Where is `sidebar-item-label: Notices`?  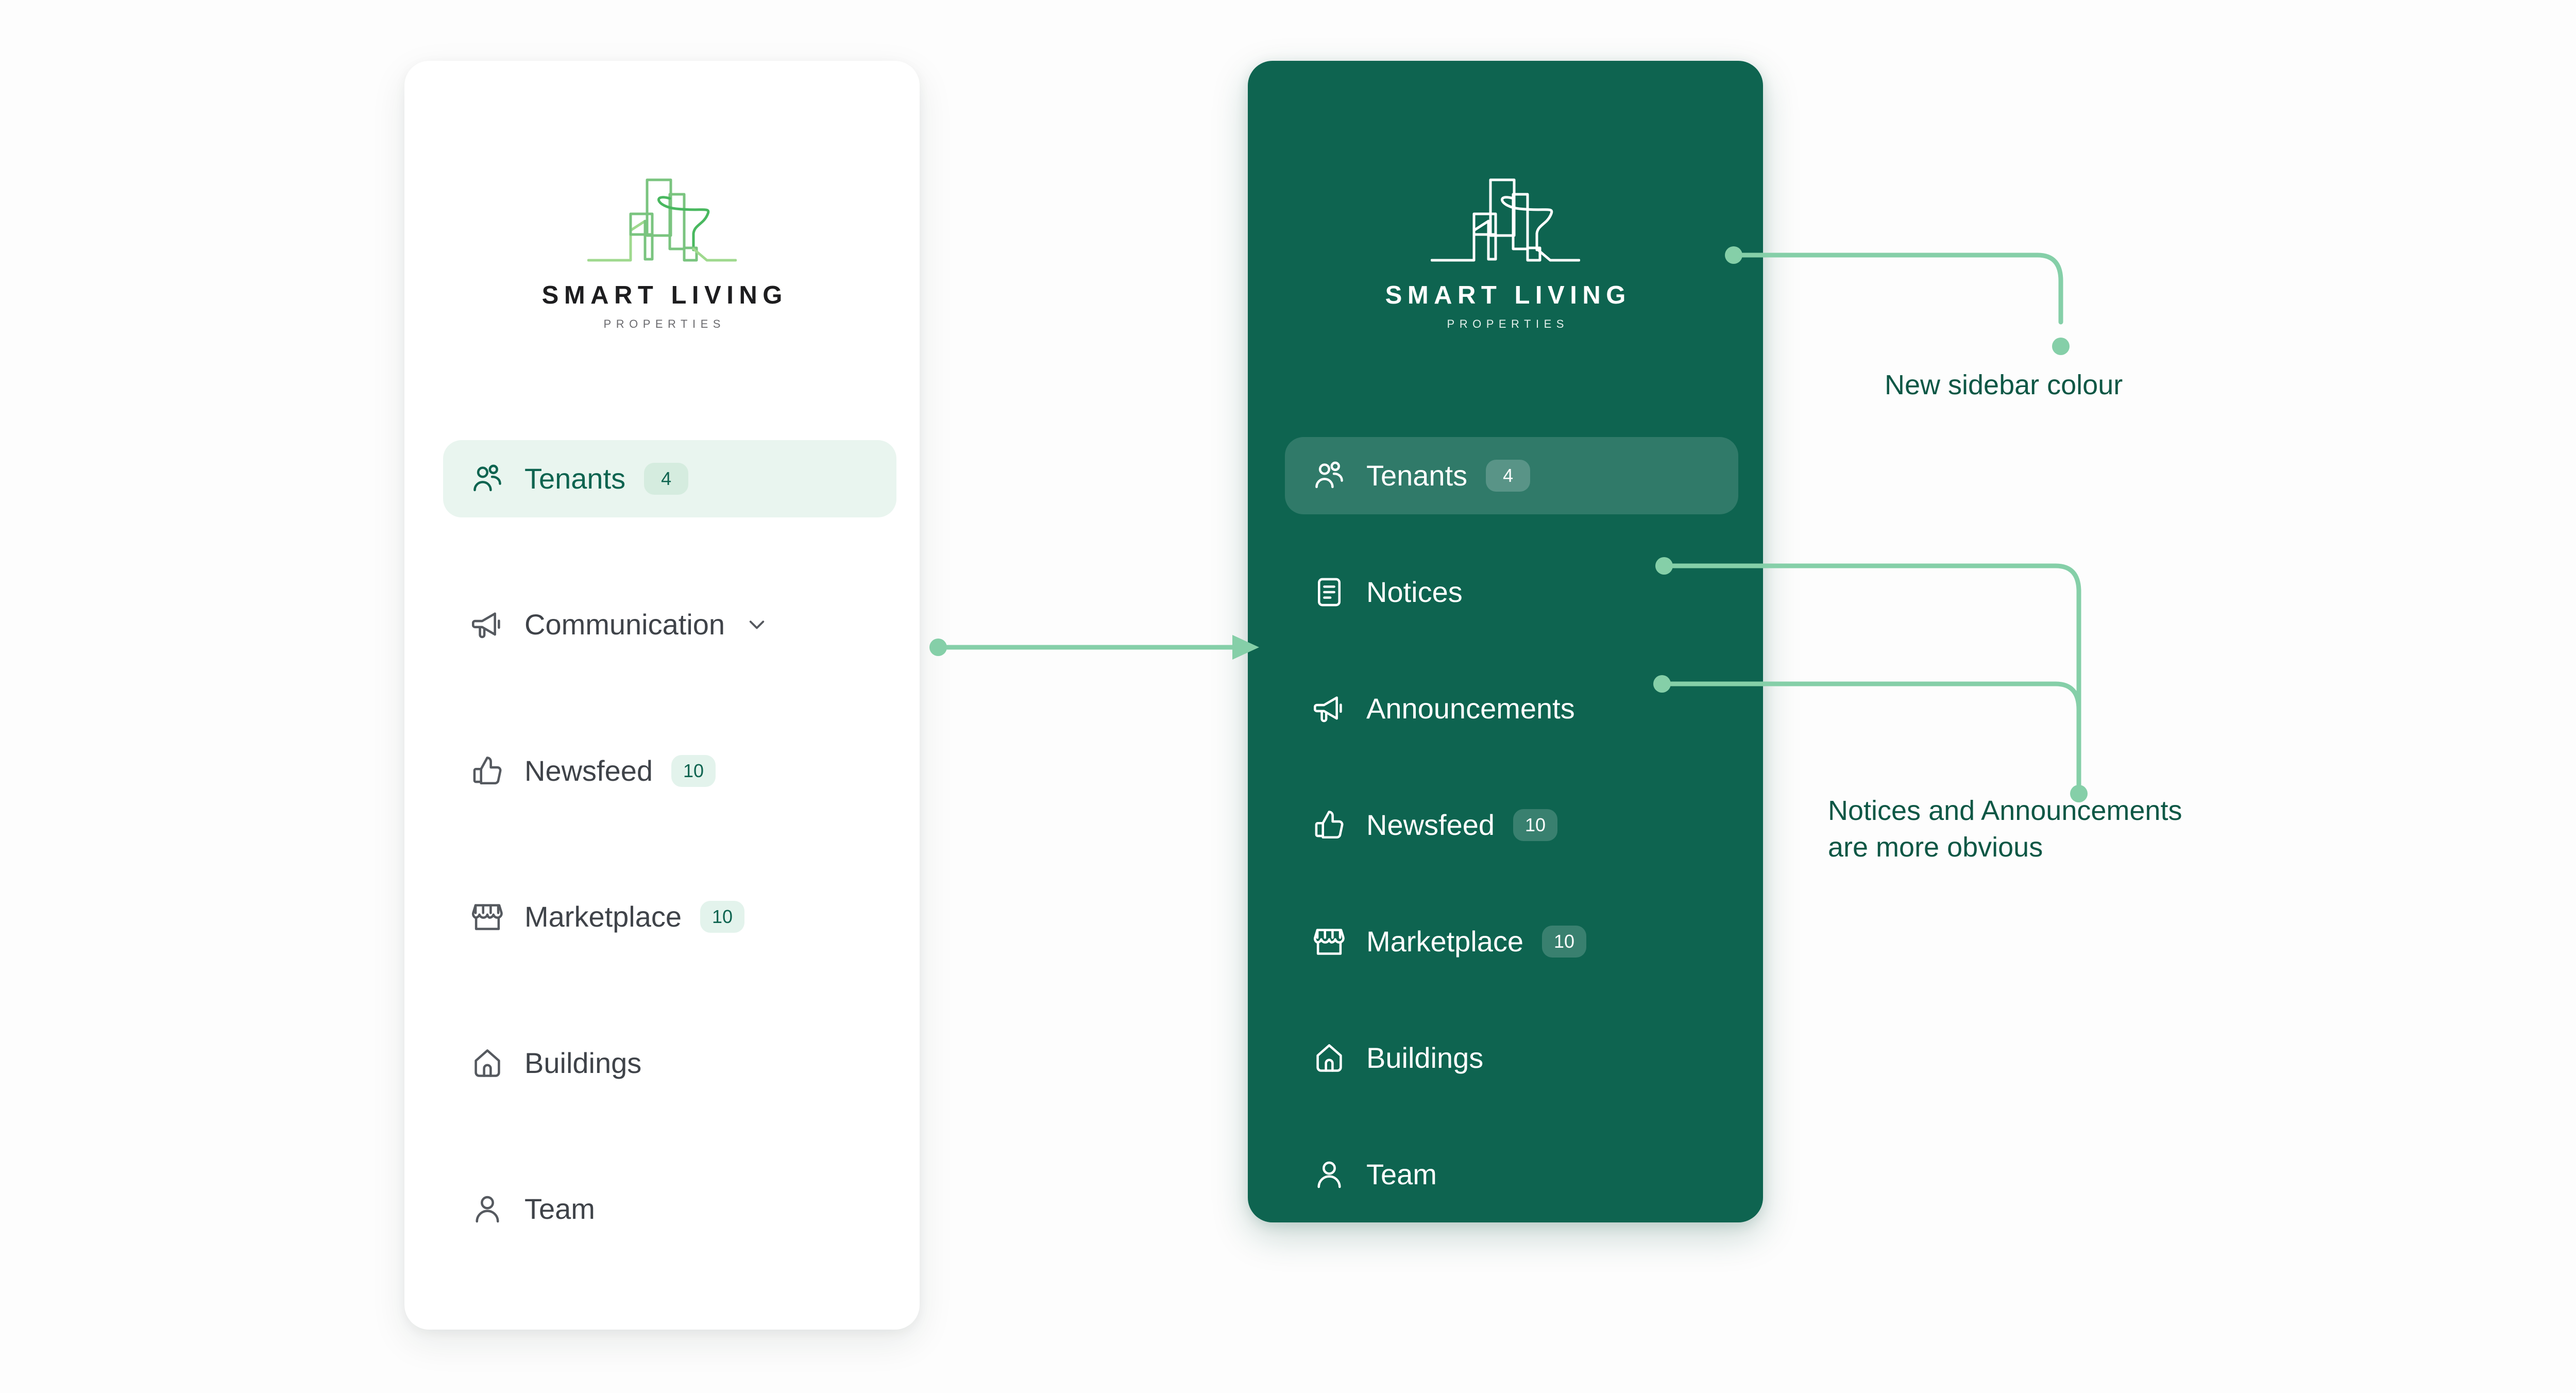
sidebar-item-label: Notices is located at coordinates (1414, 592).